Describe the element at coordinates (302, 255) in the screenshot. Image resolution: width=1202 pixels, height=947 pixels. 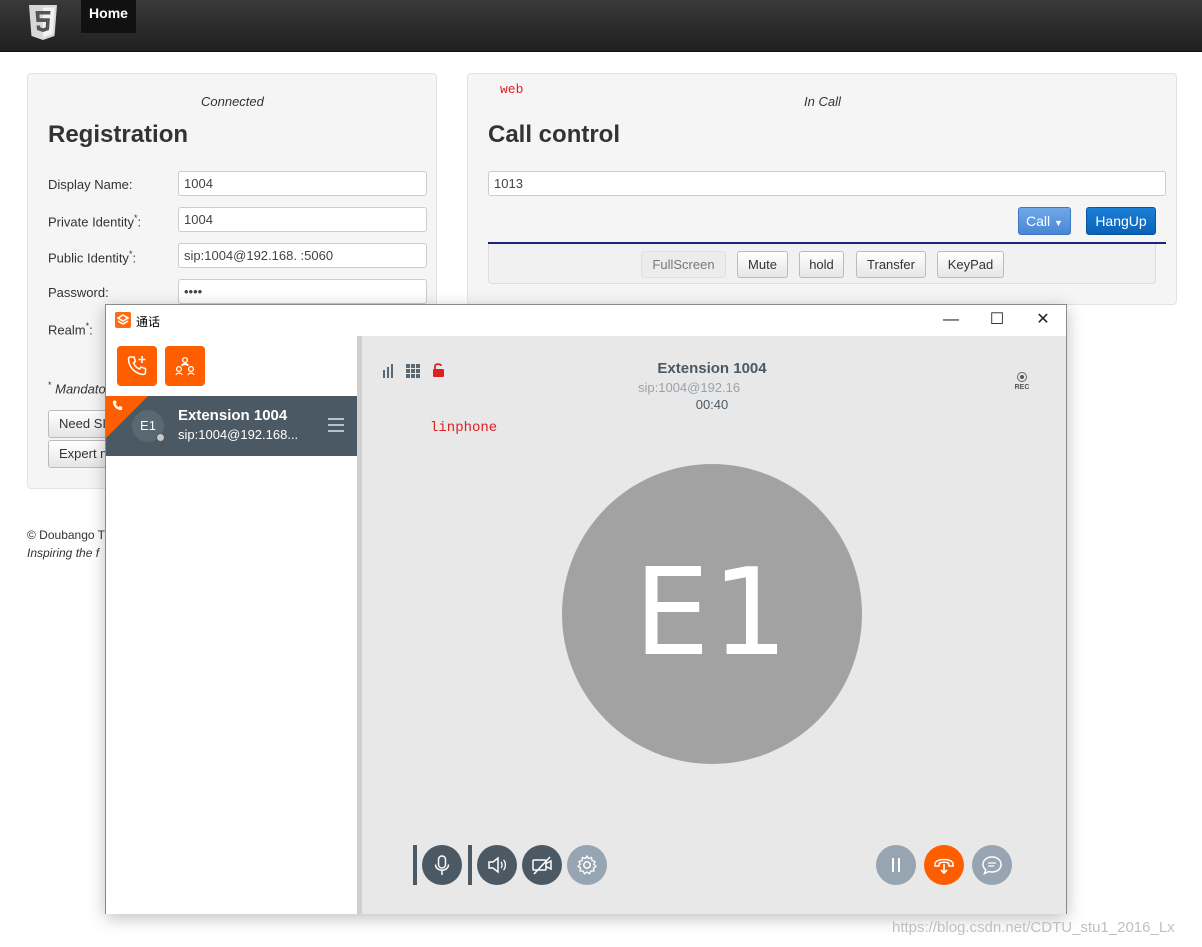
I see `public-identity-input: sip:1004@192.168. :5060` at that location.